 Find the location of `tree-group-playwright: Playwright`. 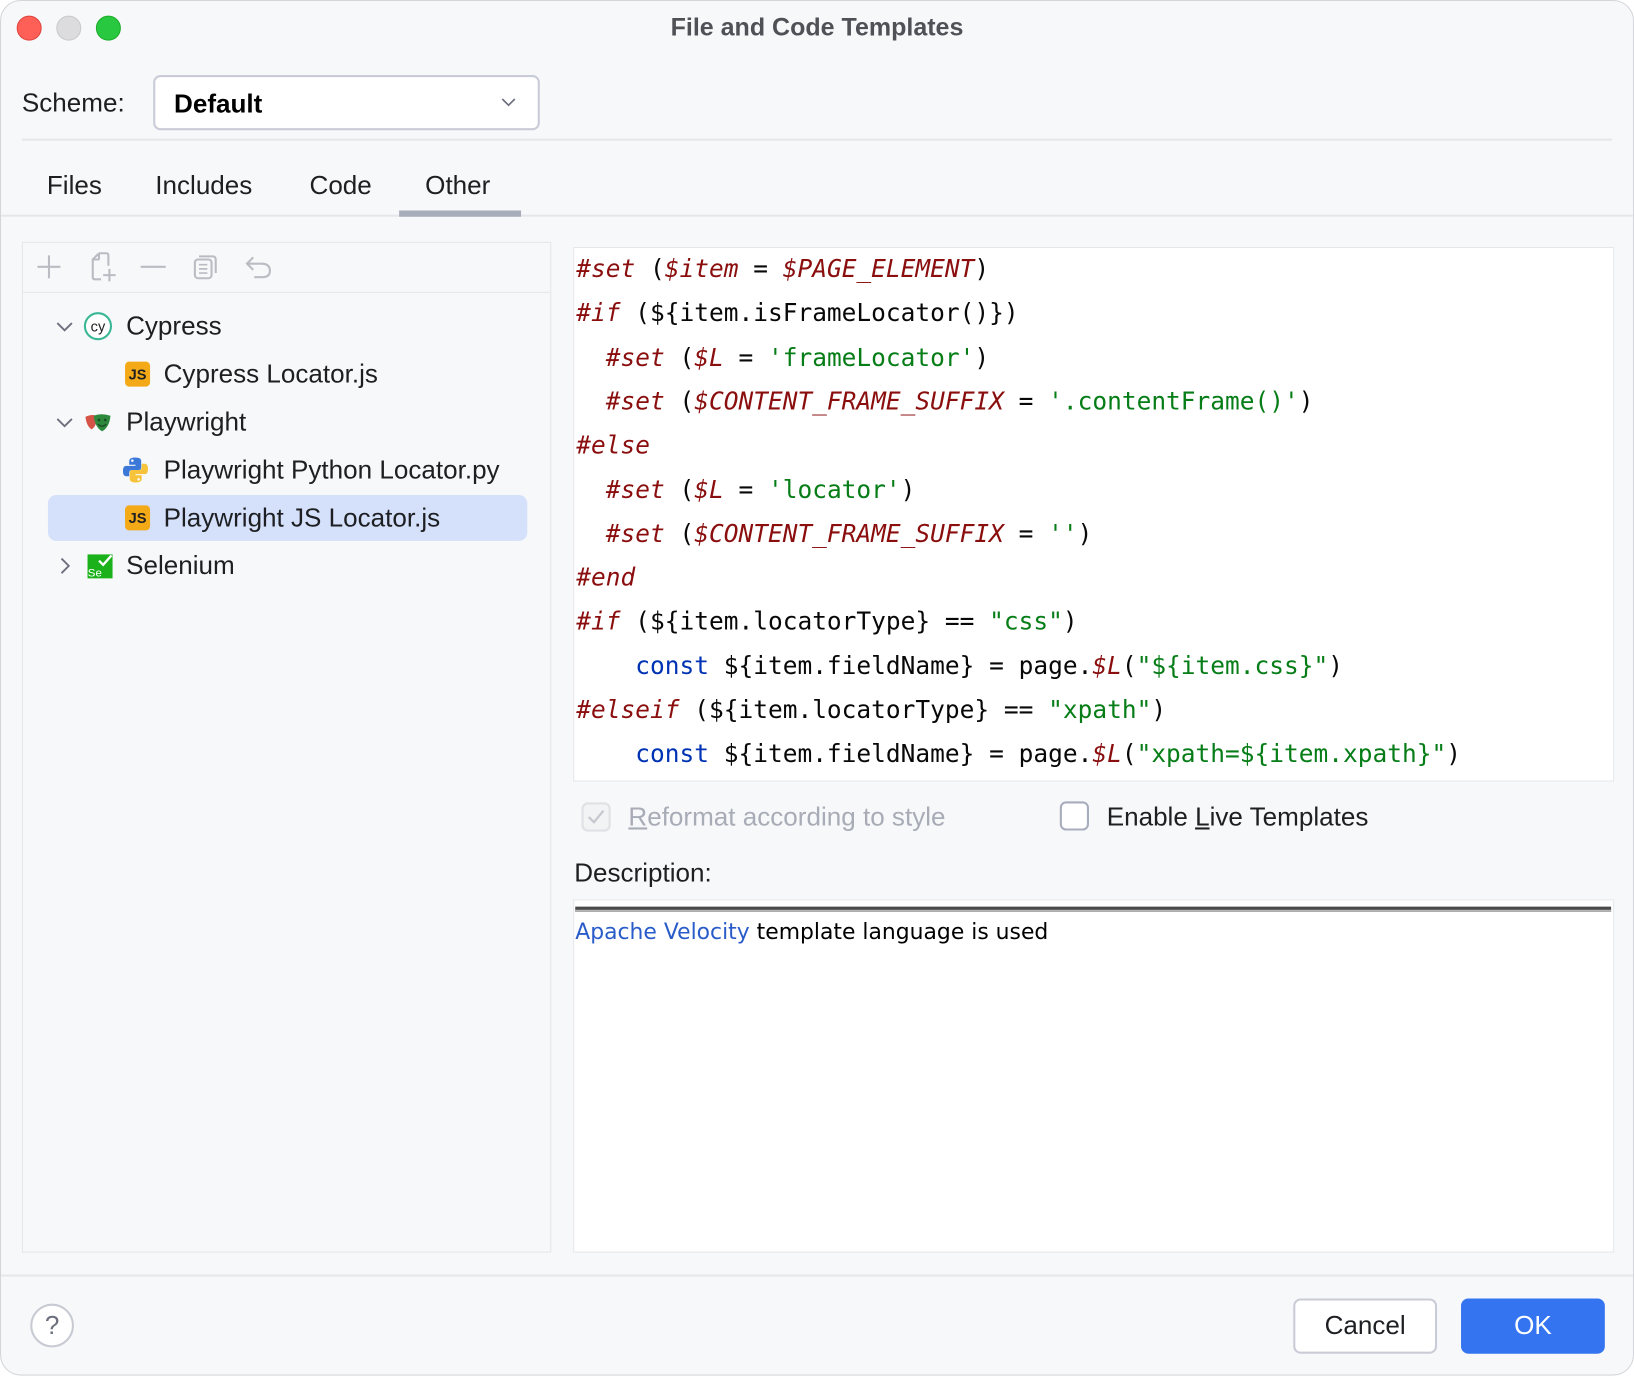

tree-group-playwright: Playwright is located at coordinates (287, 422).